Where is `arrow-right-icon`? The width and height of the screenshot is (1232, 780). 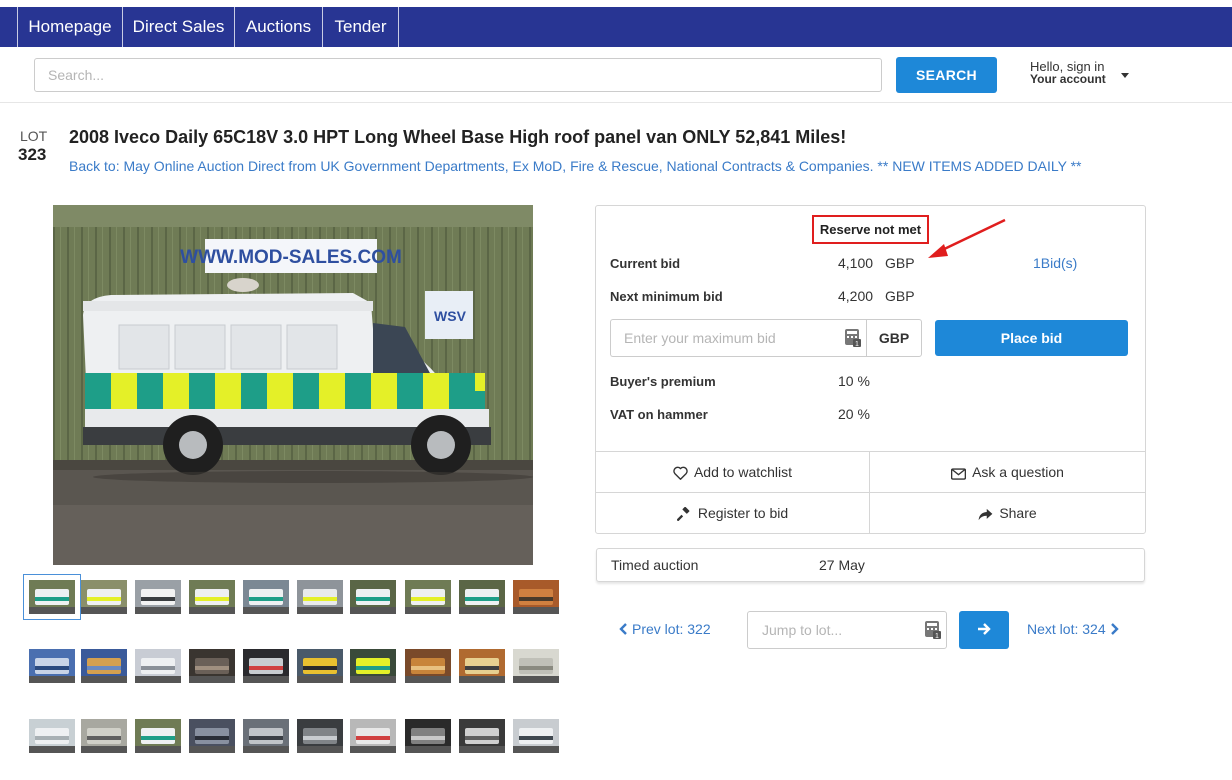
arrow-right-icon is located at coordinates (984, 628).